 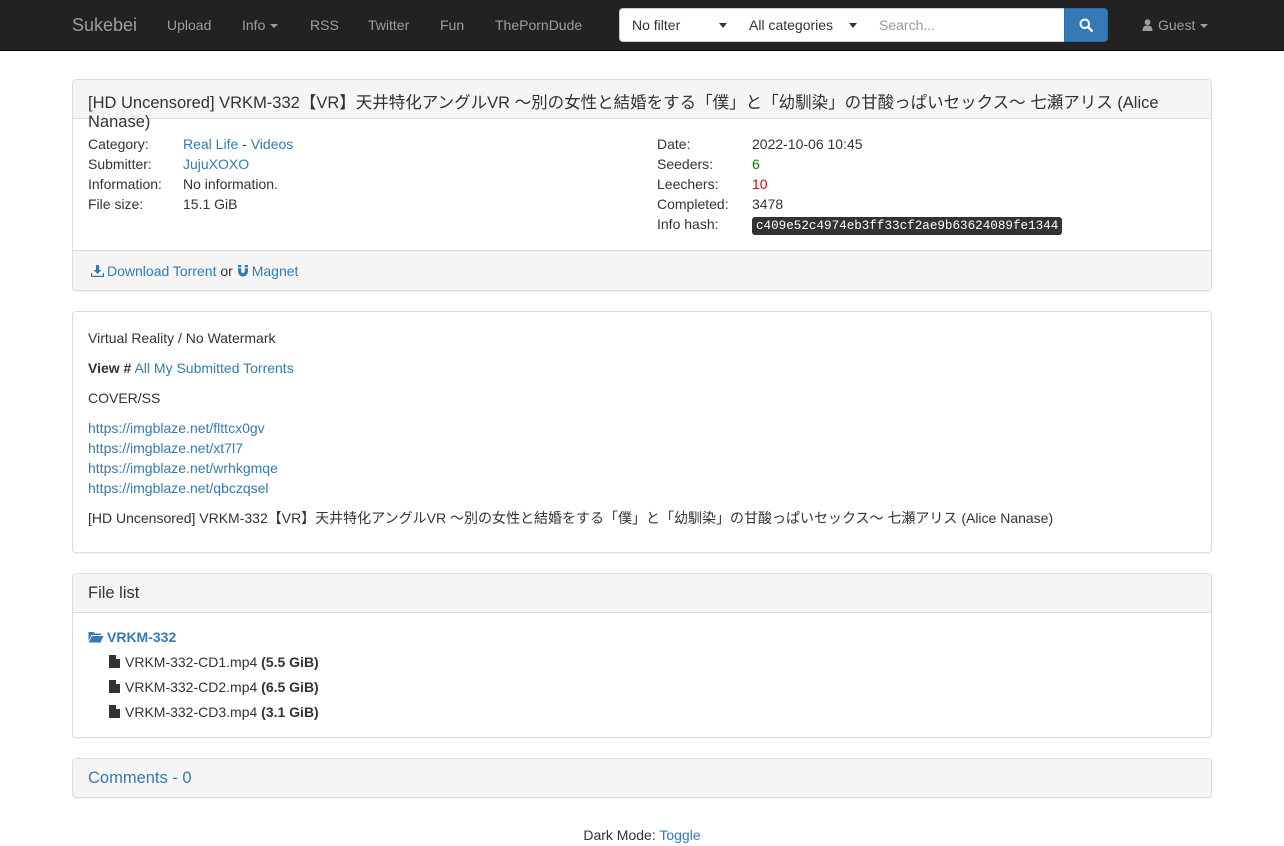 I want to click on brand-logo: Sukebei, so click(x=104, y=25).